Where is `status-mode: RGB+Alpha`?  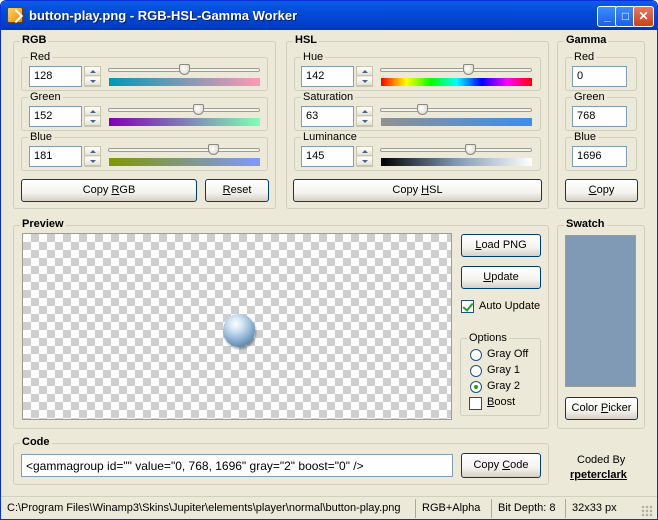
status-mode: RGB+Alpha is located at coordinates (453, 508).